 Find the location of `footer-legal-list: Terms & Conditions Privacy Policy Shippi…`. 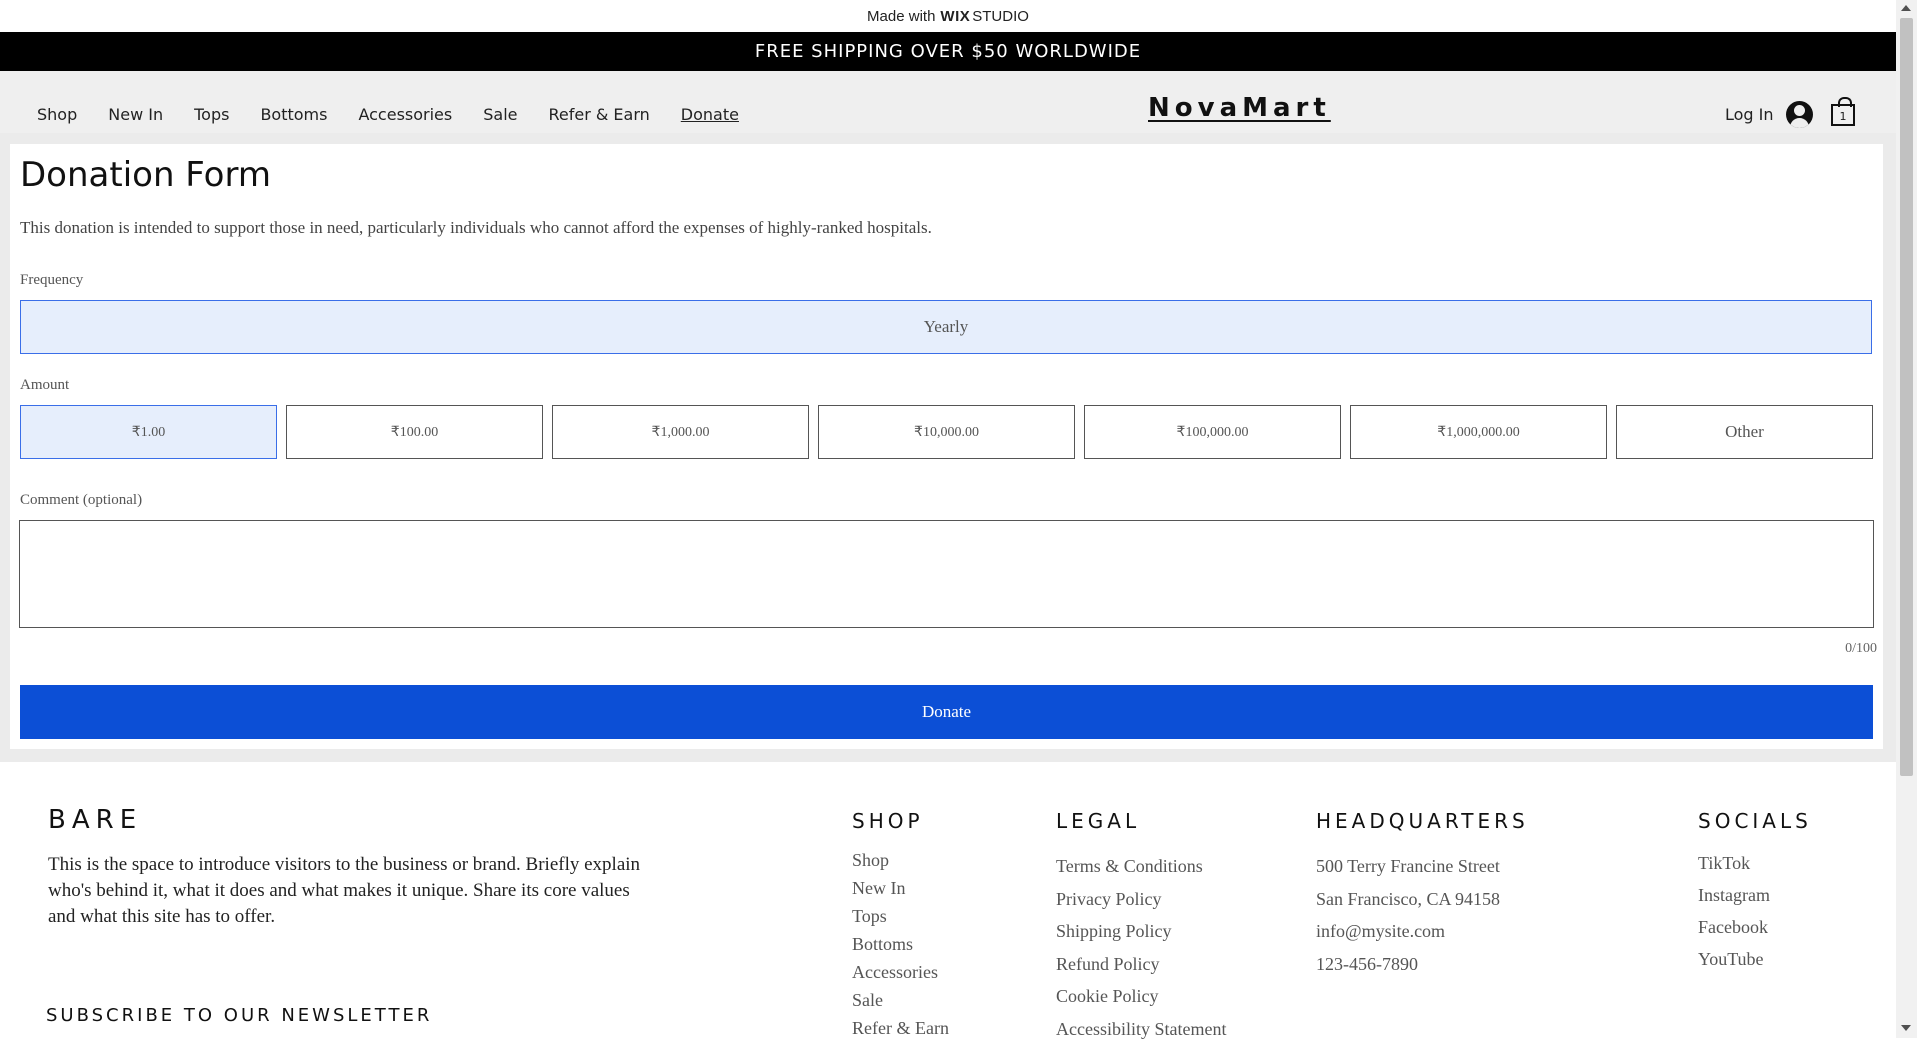

footer-legal-list: Terms & Conditions Privacy Policy Shippi… is located at coordinates (1141, 947).